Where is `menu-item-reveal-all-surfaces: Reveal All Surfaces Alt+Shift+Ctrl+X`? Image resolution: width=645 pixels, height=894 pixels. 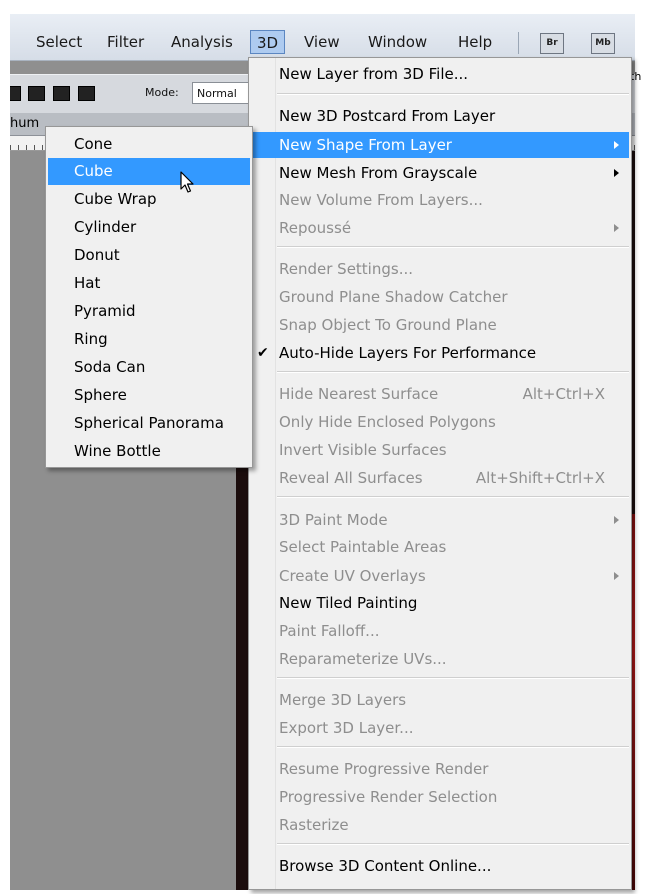
menu-item-reveal-all-surfaces: Reveal All Surfaces Alt+Shift+Ctrl+X is located at coordinates (440, 478).